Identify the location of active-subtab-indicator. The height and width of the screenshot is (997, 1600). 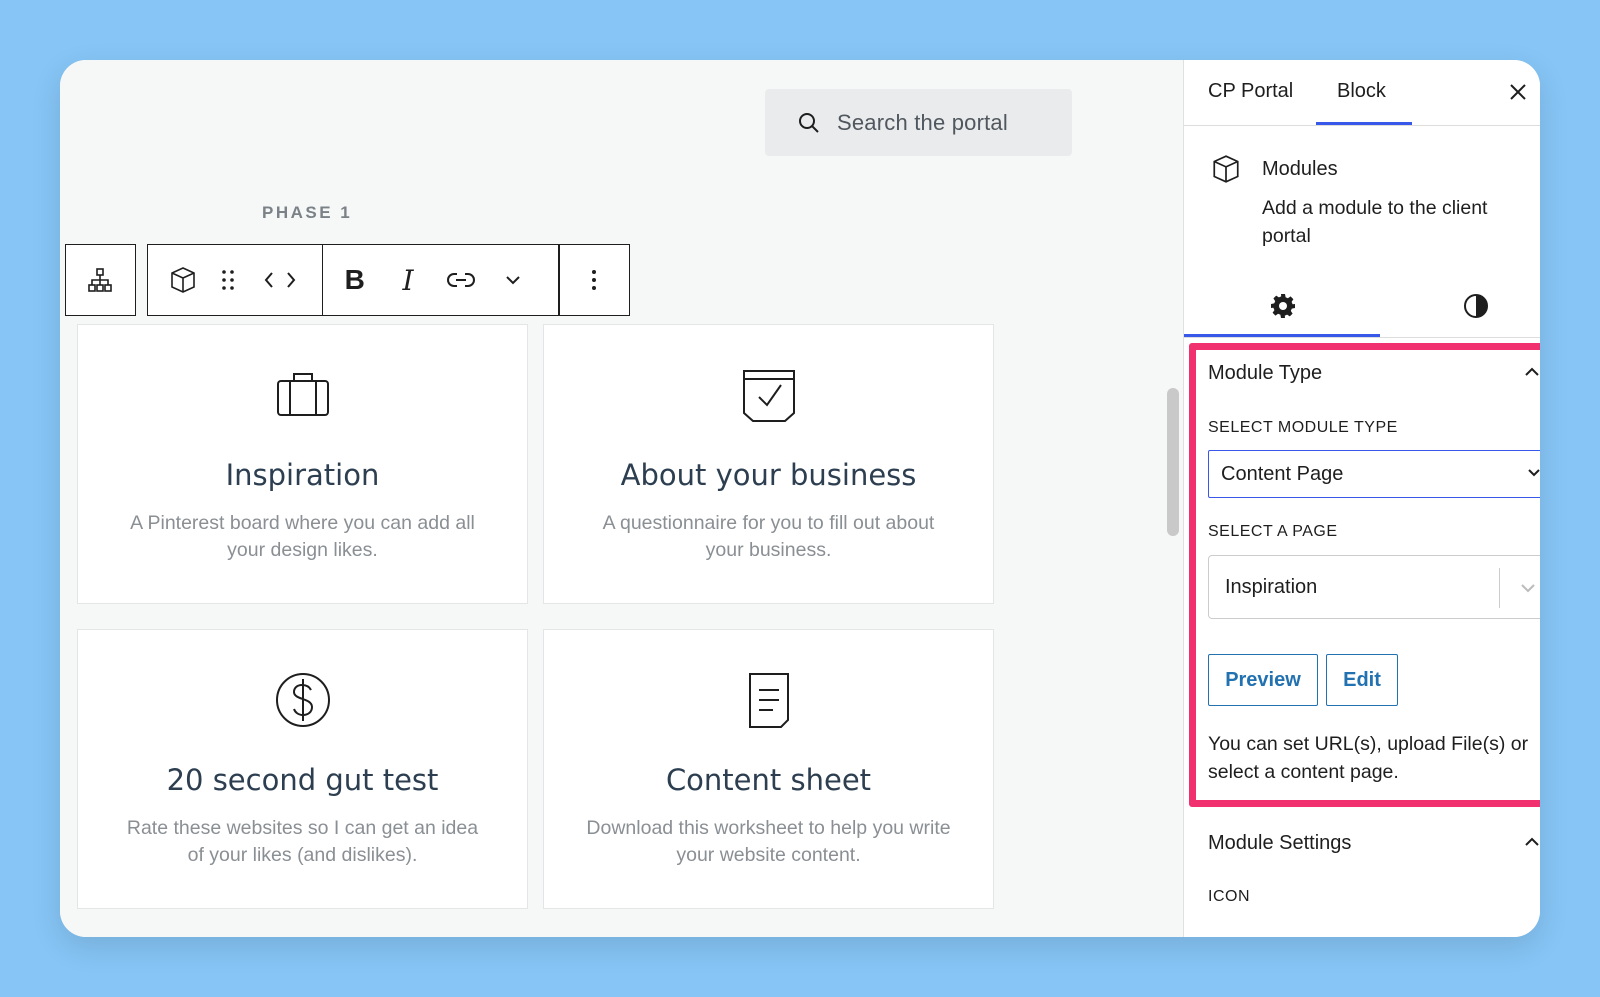
(1282, 335).